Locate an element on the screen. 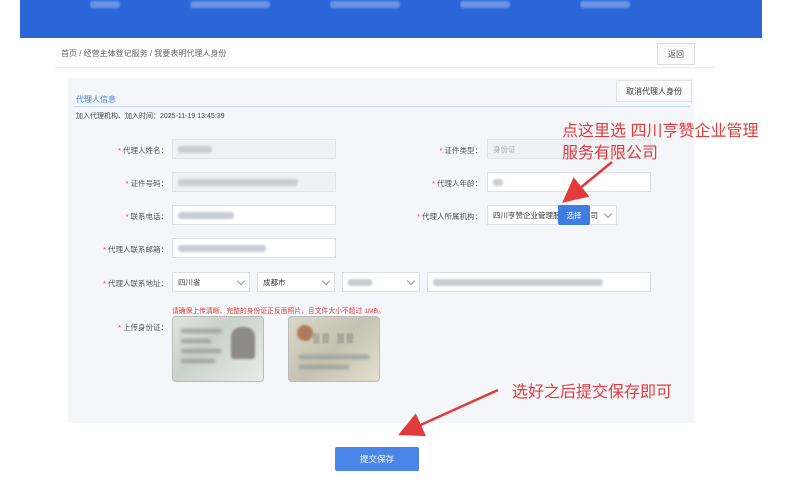 The height and width of the screenshot is (493, 800). arrow-to-submit is located at coordinates (448, 412).